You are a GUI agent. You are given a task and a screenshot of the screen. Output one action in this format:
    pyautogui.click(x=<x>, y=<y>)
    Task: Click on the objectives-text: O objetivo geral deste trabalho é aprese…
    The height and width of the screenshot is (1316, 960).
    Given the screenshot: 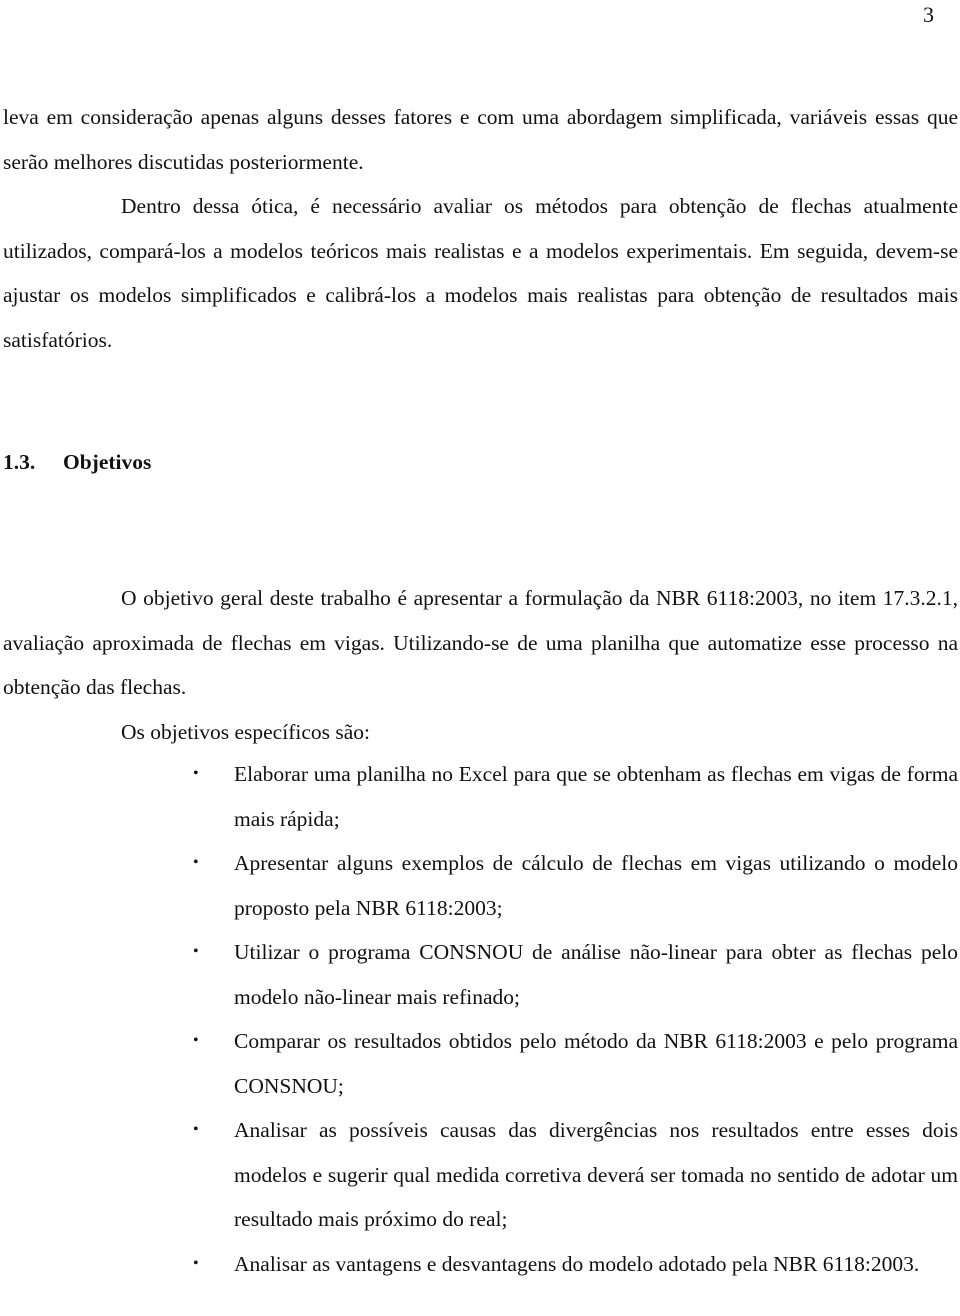 What is the action you would take?
    pyautogui.click(x=480, y=665)
    